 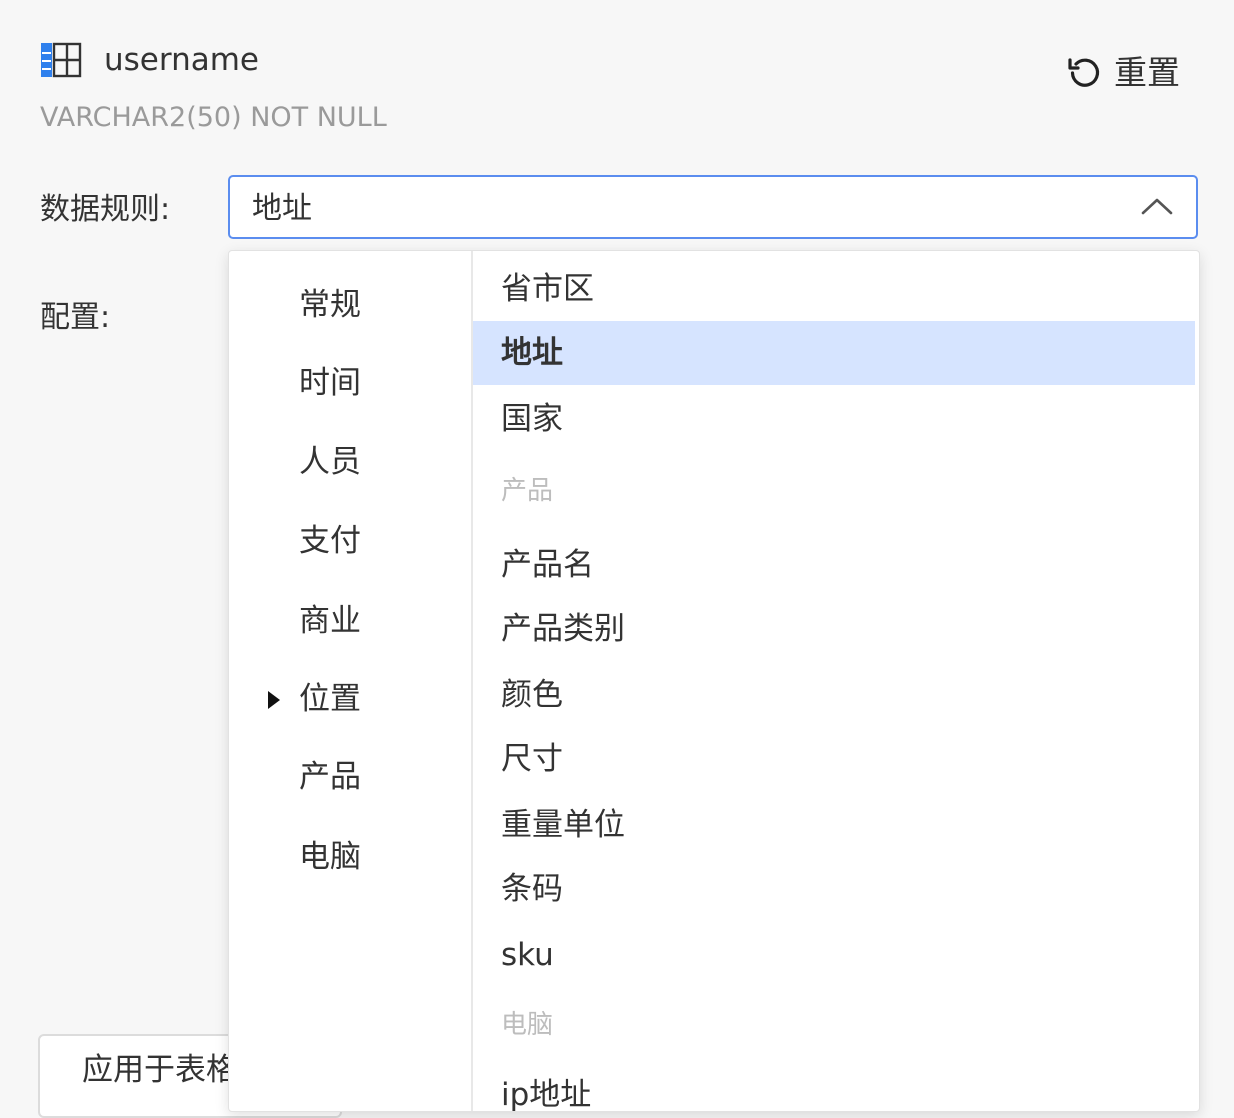 I want to click on option-label: sku, so click(x=527, y=955).